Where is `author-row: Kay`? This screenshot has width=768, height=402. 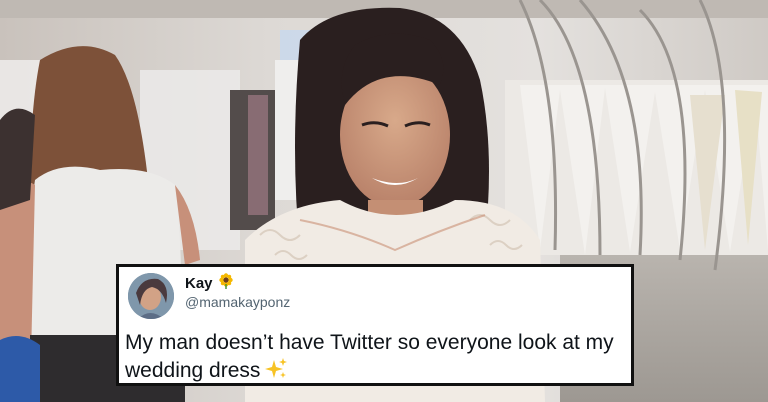 author-row: Kay is located at coordinates (209, 283).